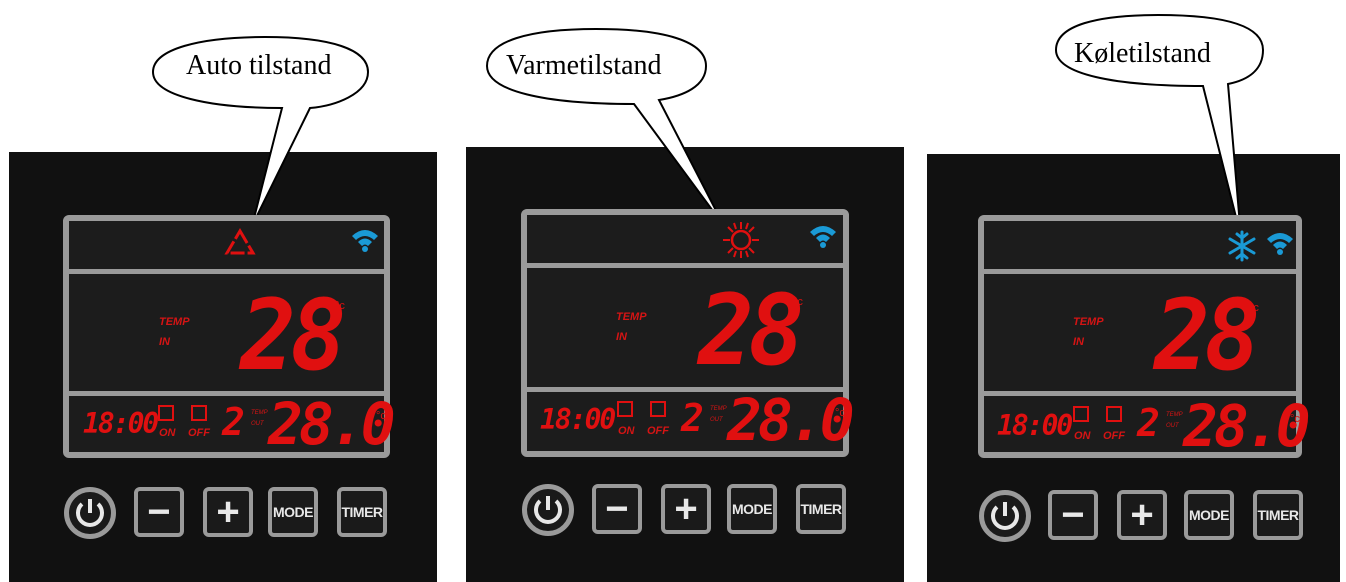 This screenshot has height=582, width=1346. What do you see at coordinates (259, 65) in the screenshot?
I see `callout-text-auto: Auto tilstand` at bounding box center [259, 65].